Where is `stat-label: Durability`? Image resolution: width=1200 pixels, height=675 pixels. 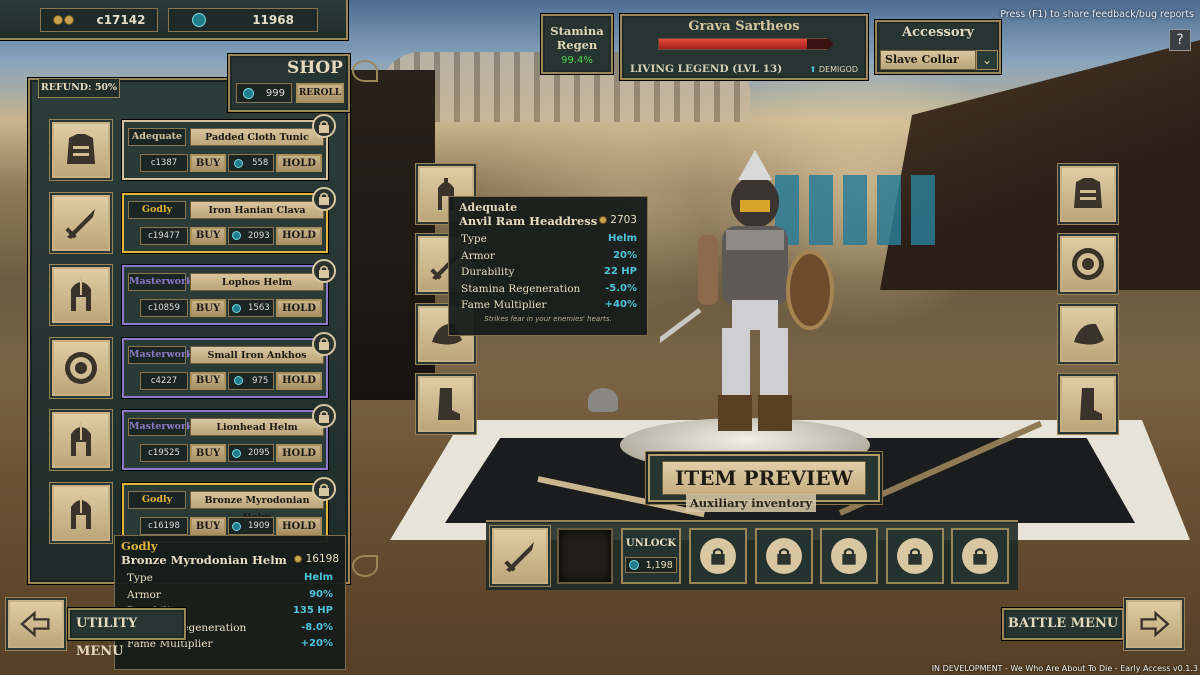 stat-label: Durability is located at coordinates (488, 272).